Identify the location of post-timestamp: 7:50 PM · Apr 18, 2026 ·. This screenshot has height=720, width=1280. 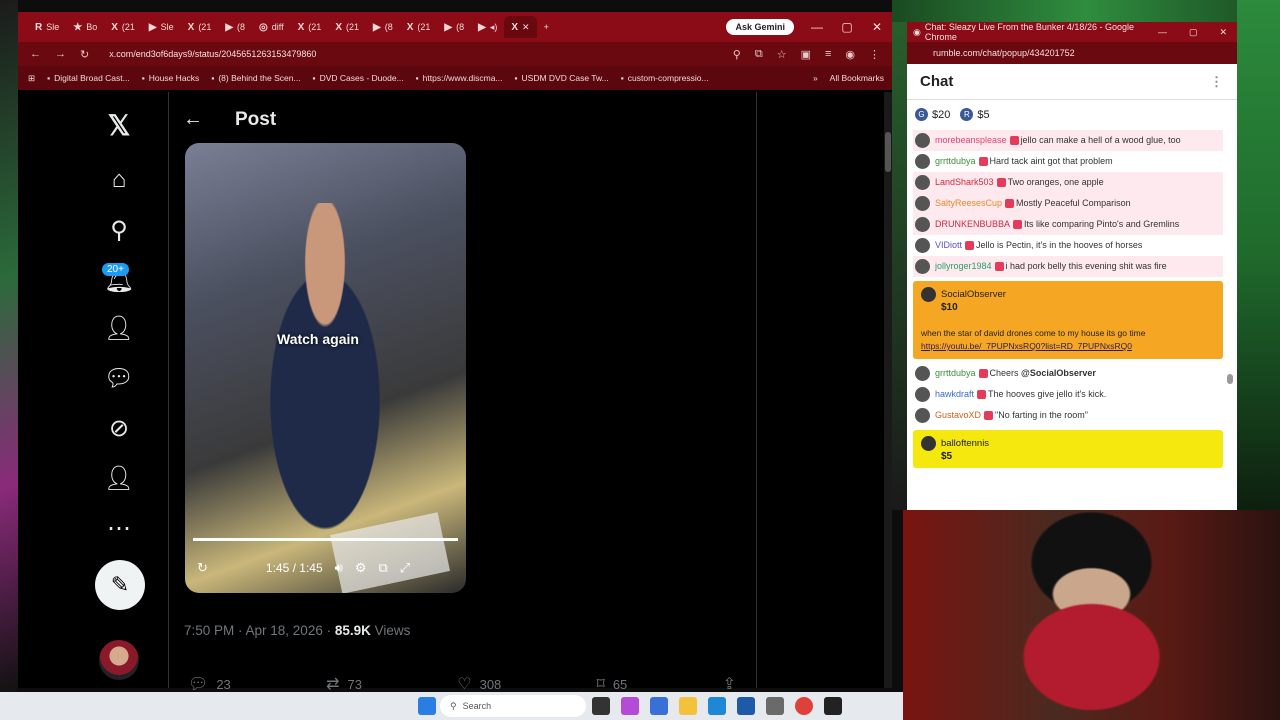
(259, 630).